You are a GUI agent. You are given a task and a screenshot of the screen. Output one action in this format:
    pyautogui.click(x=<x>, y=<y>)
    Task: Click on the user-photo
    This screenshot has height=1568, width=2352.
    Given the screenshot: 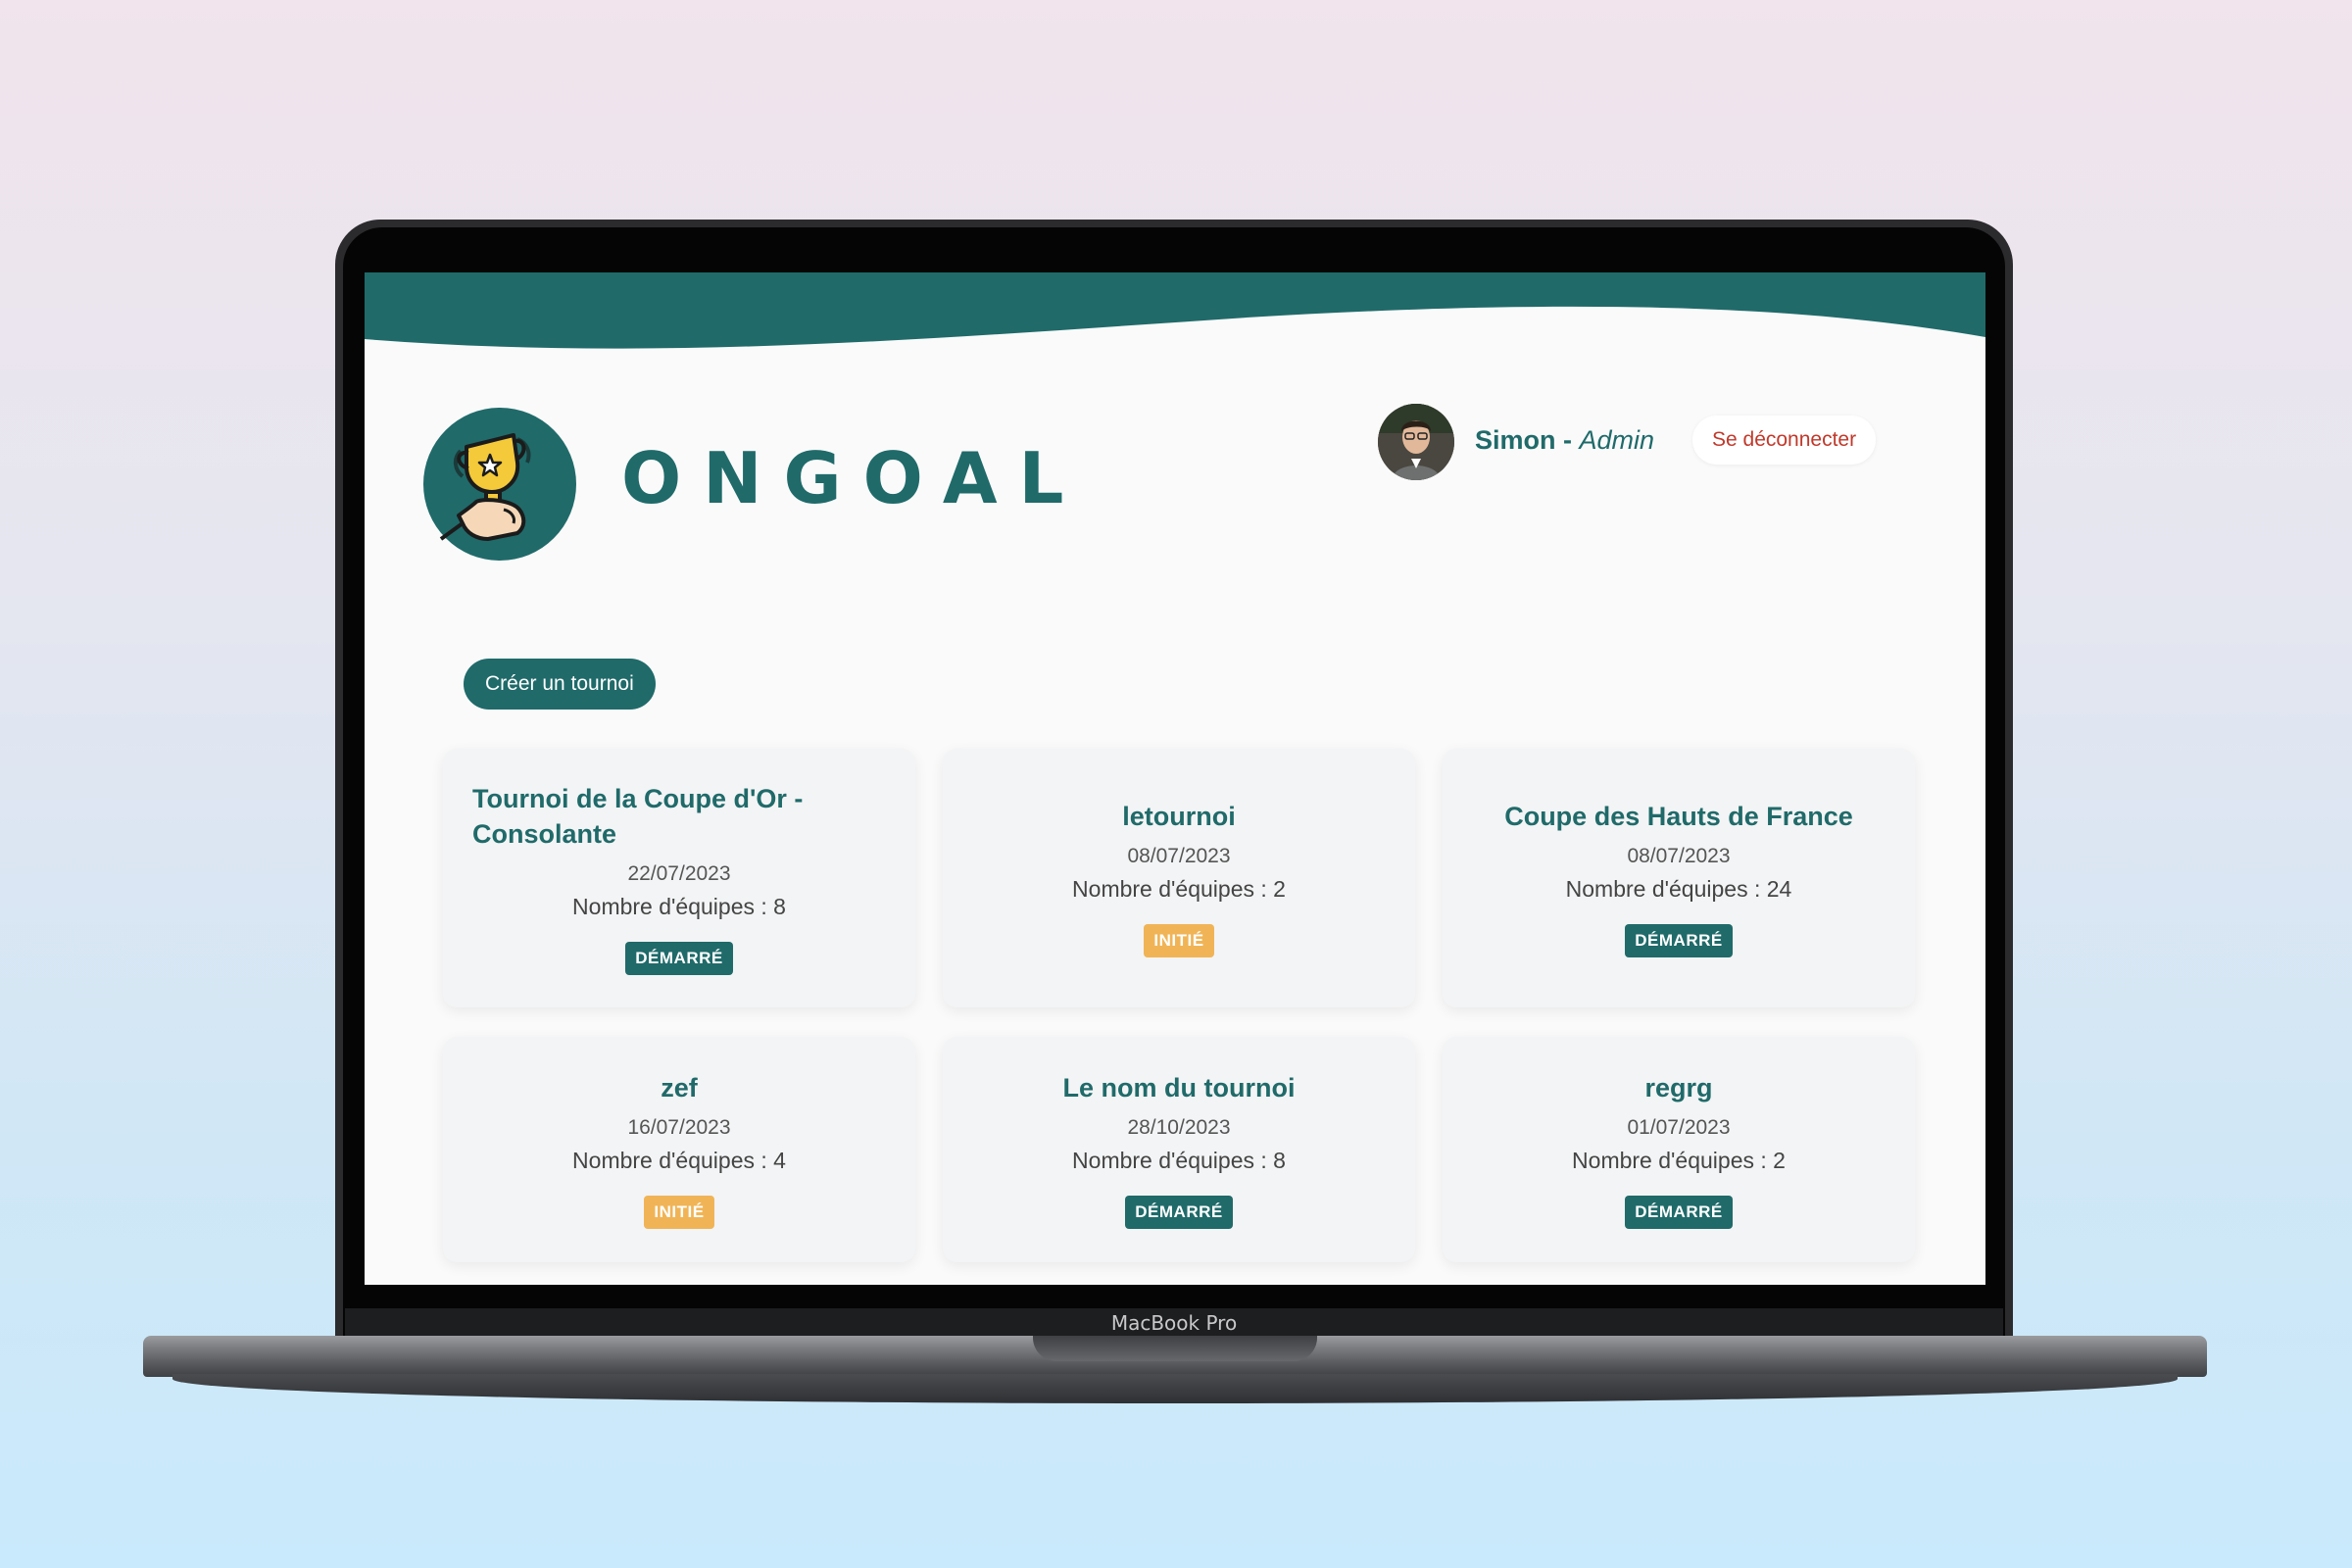 What is the action you would take?
    pyautogui.click(x=1416, y=442)
    